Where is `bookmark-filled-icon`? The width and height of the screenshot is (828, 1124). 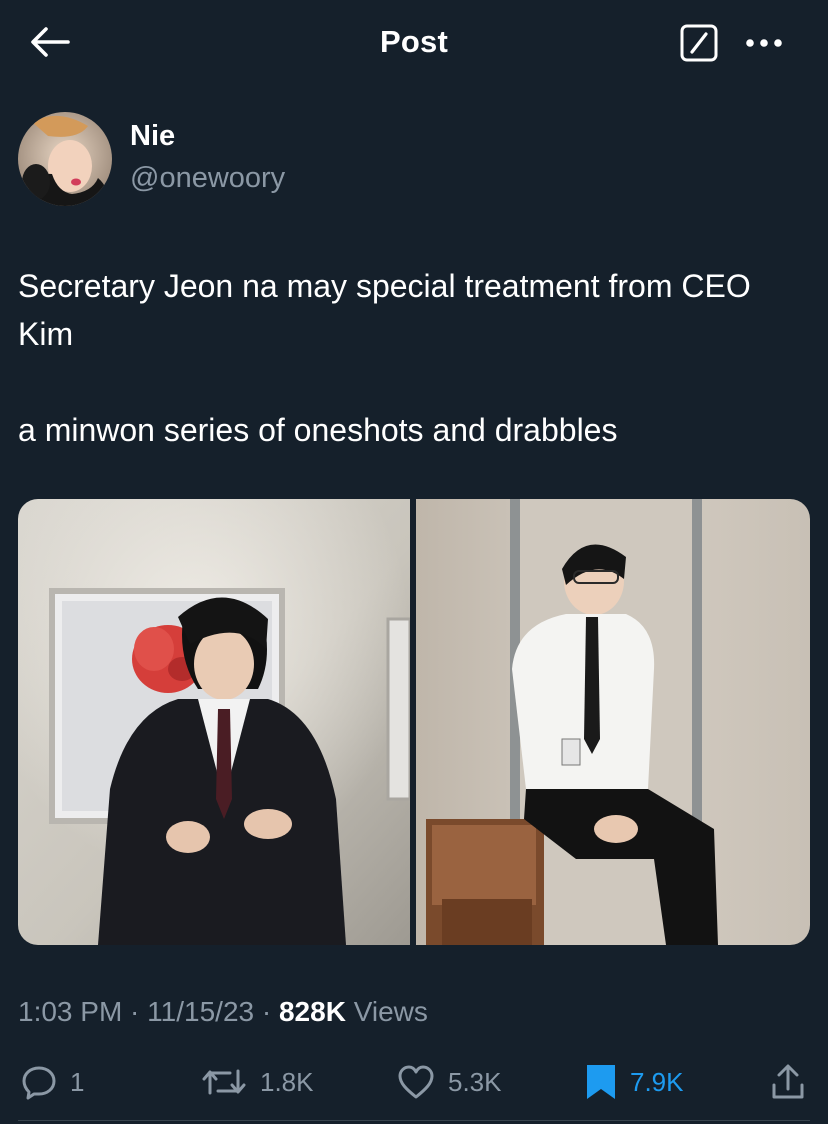 bookmark-filled-icon is located at coordinates (601, 1082).